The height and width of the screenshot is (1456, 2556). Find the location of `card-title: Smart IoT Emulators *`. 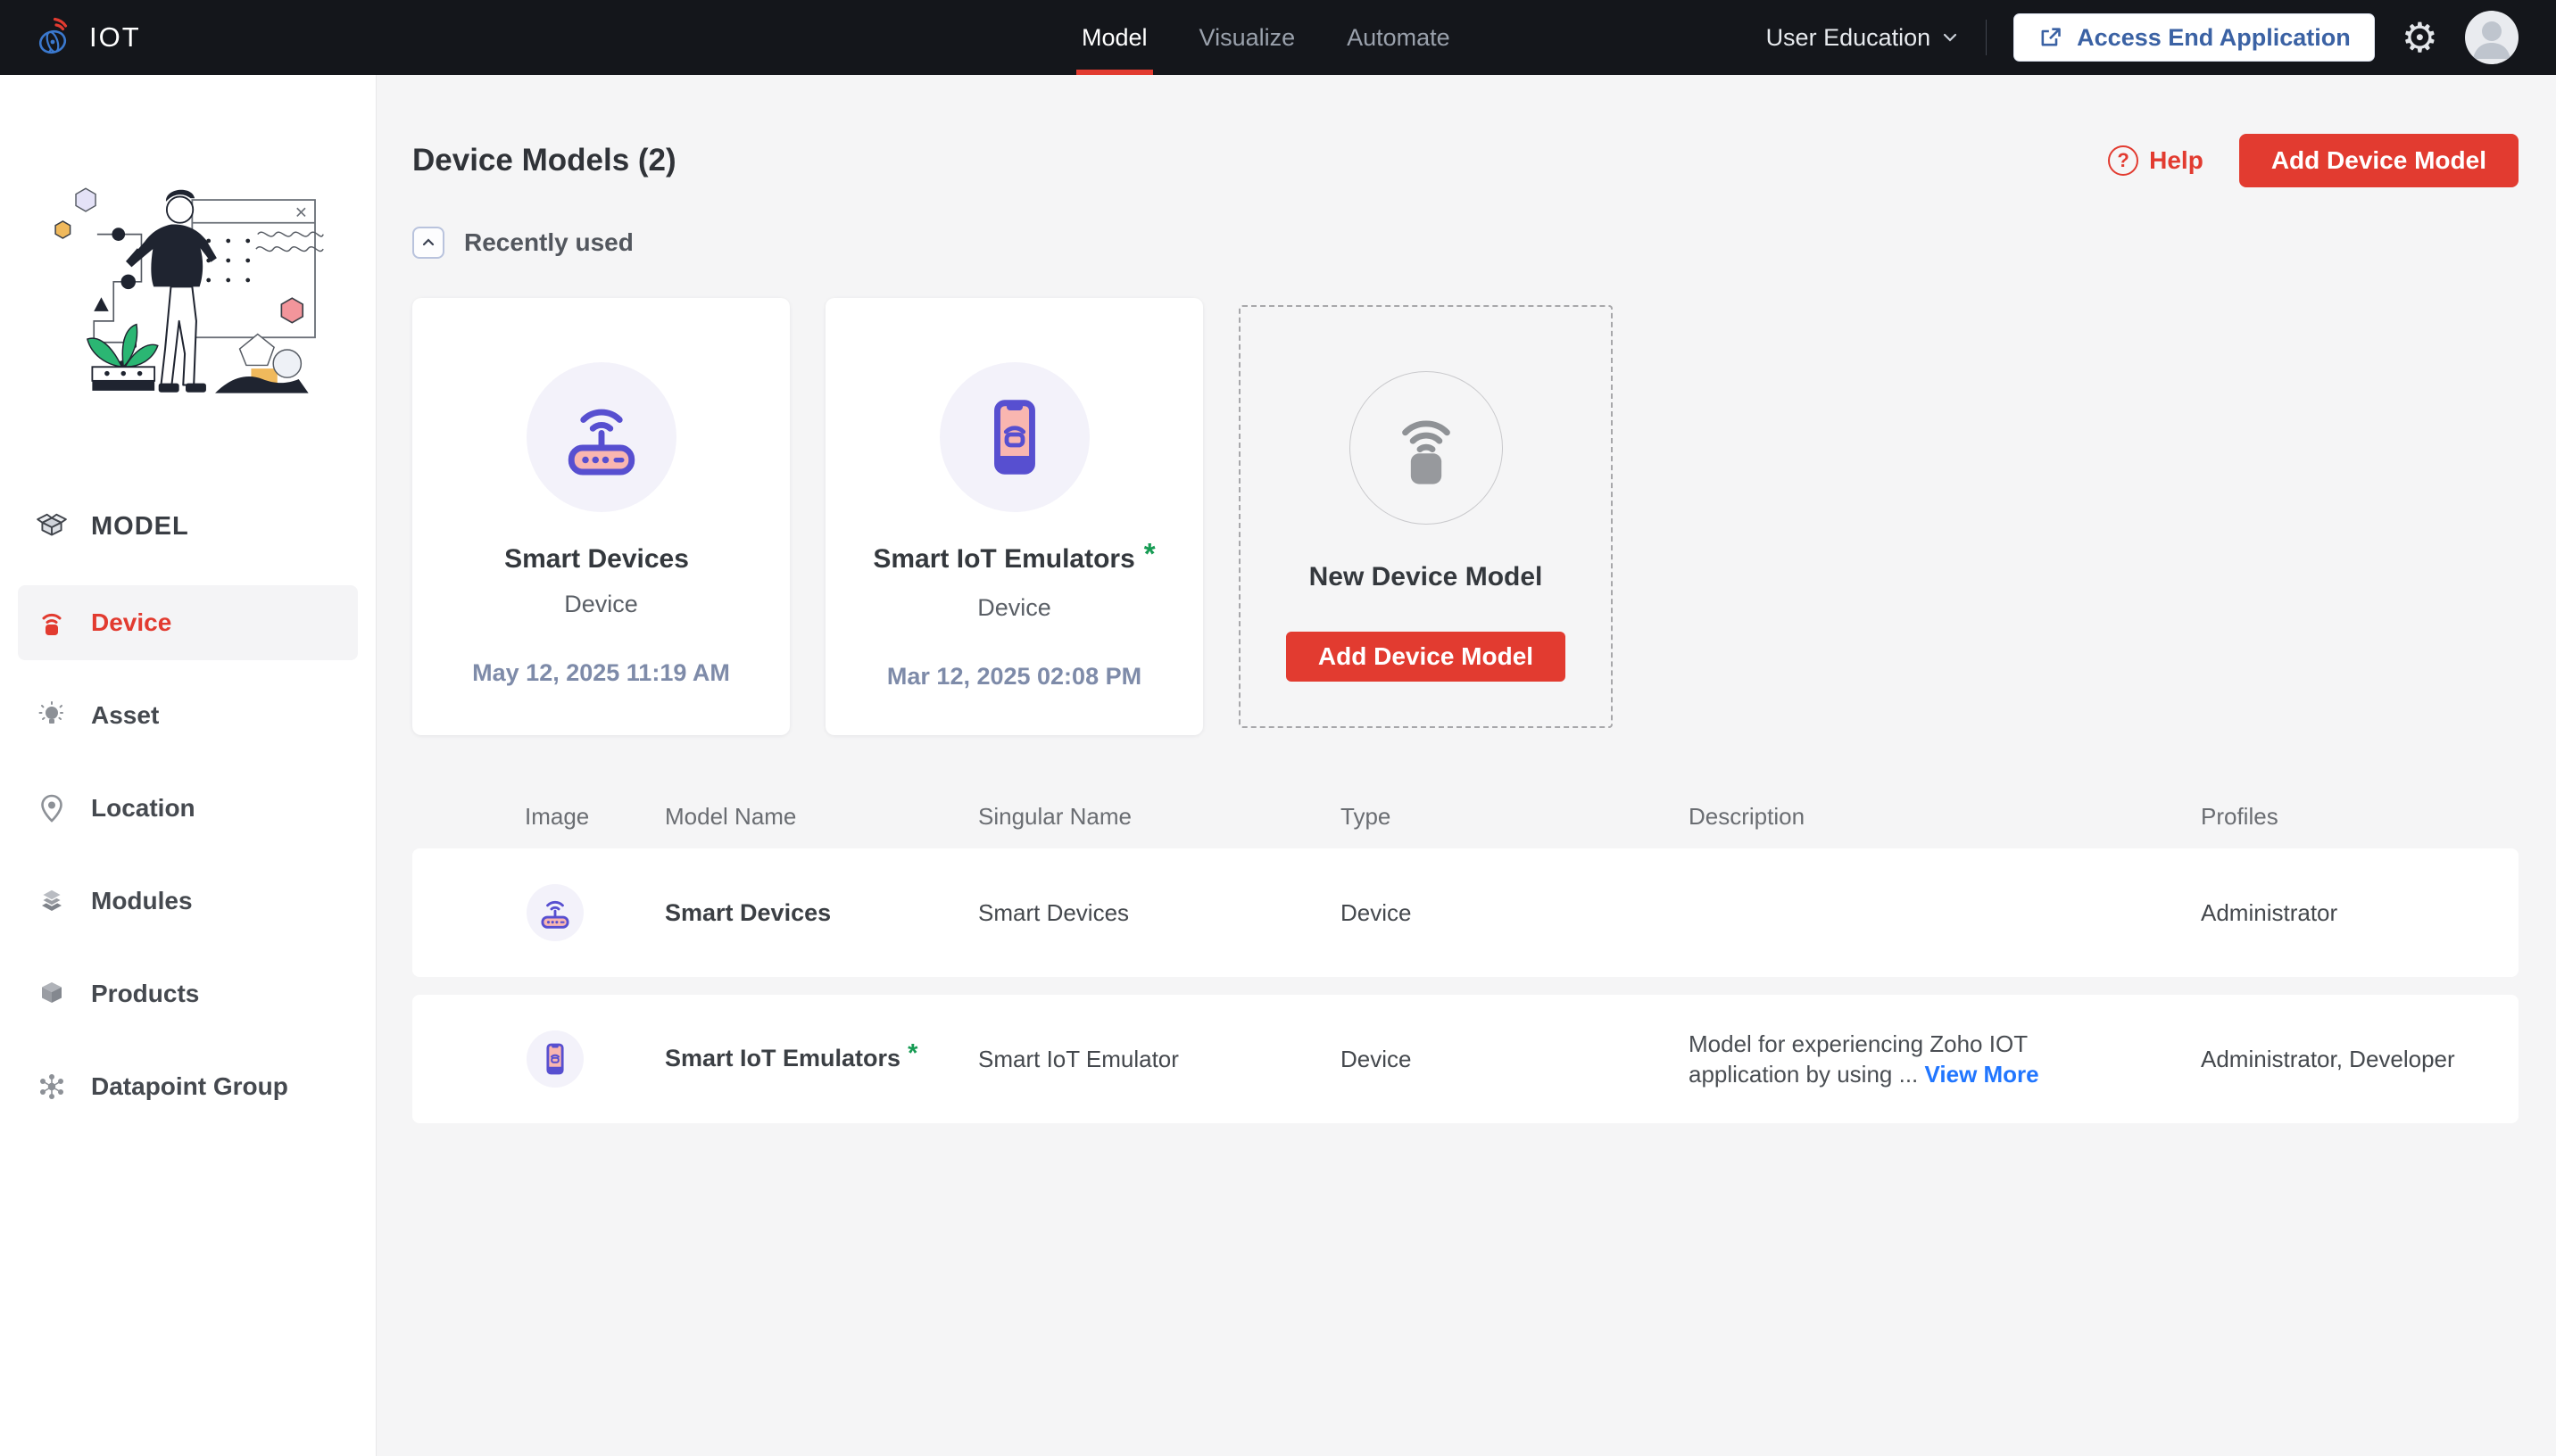

card-title: Smart IoT Emulators * is located at coordinates (1015, 555).